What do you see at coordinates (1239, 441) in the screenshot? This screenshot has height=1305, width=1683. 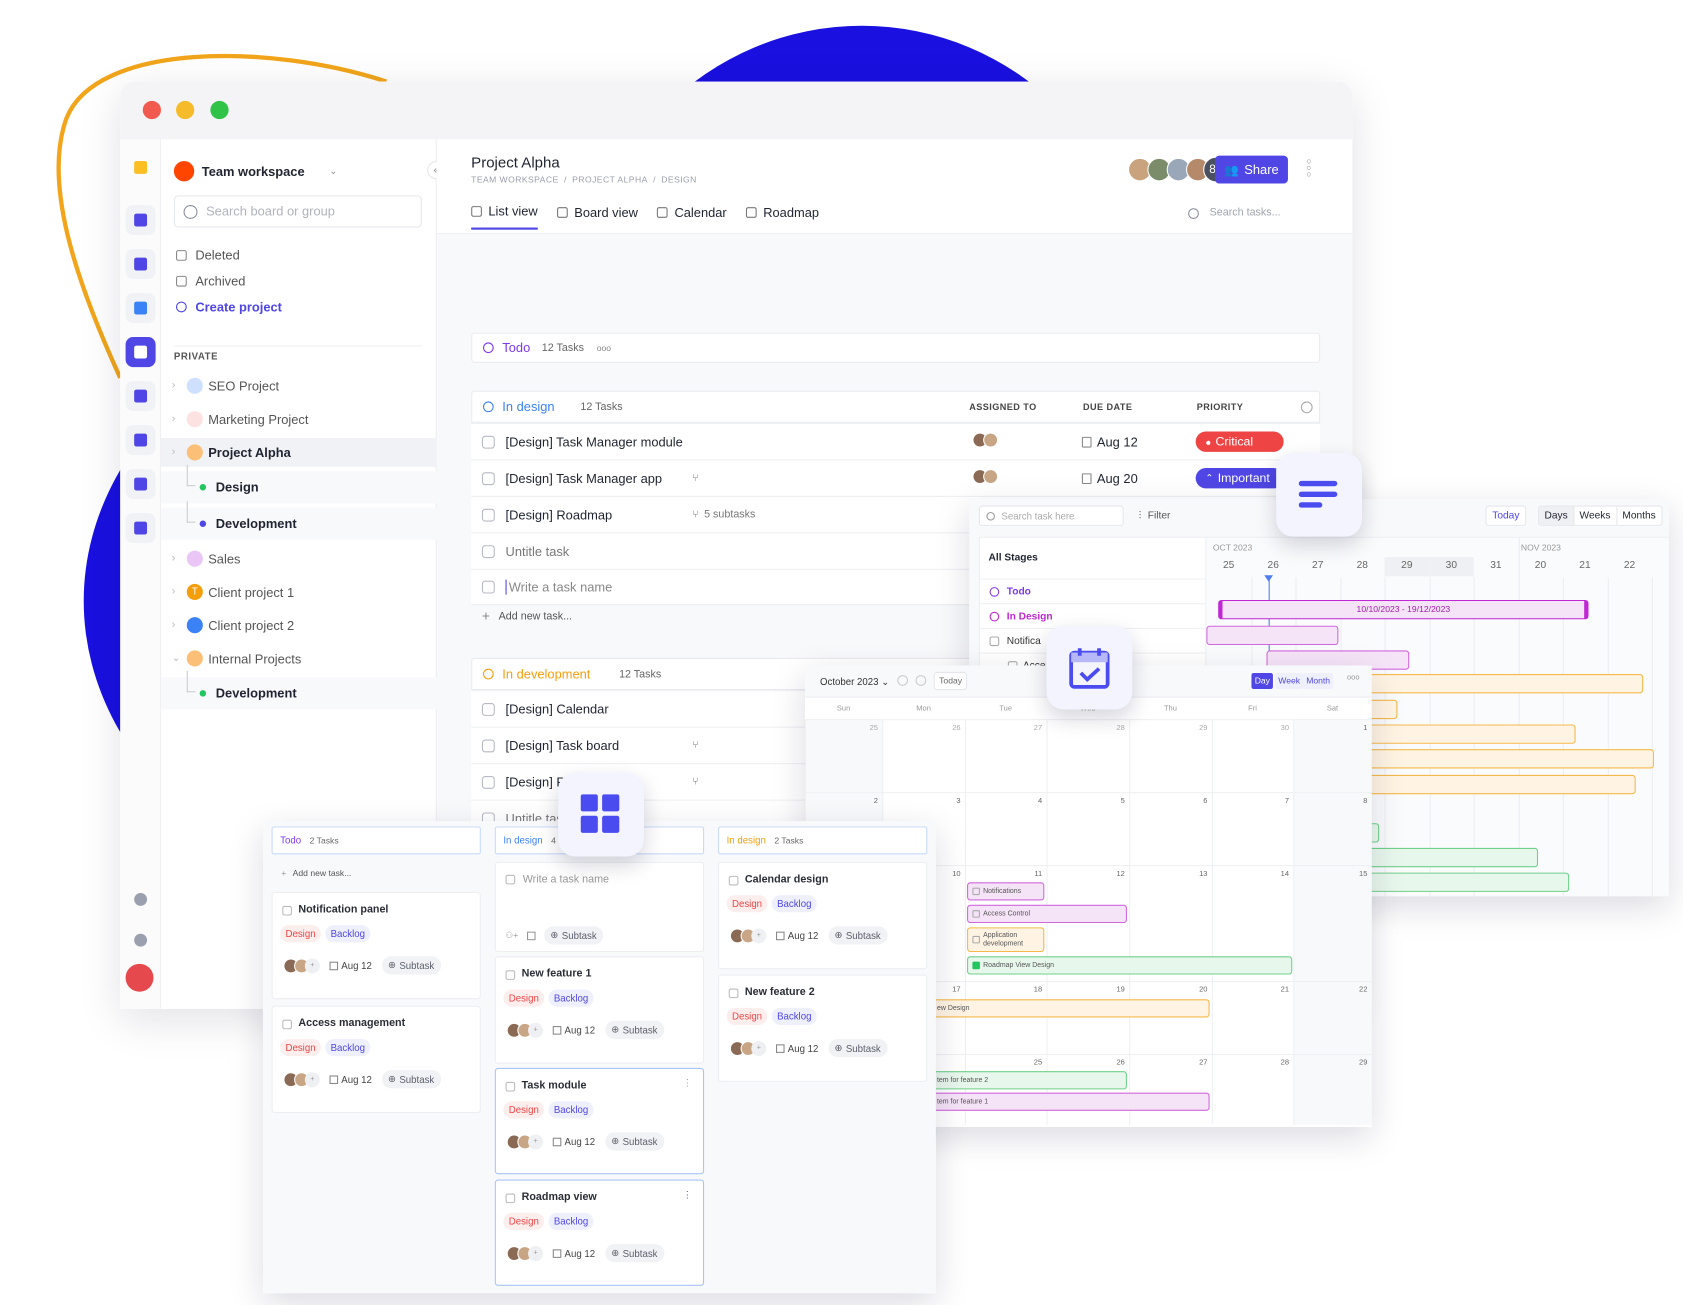 I see `priority-badge: ● Critical` at bounding box center [1239, 441].